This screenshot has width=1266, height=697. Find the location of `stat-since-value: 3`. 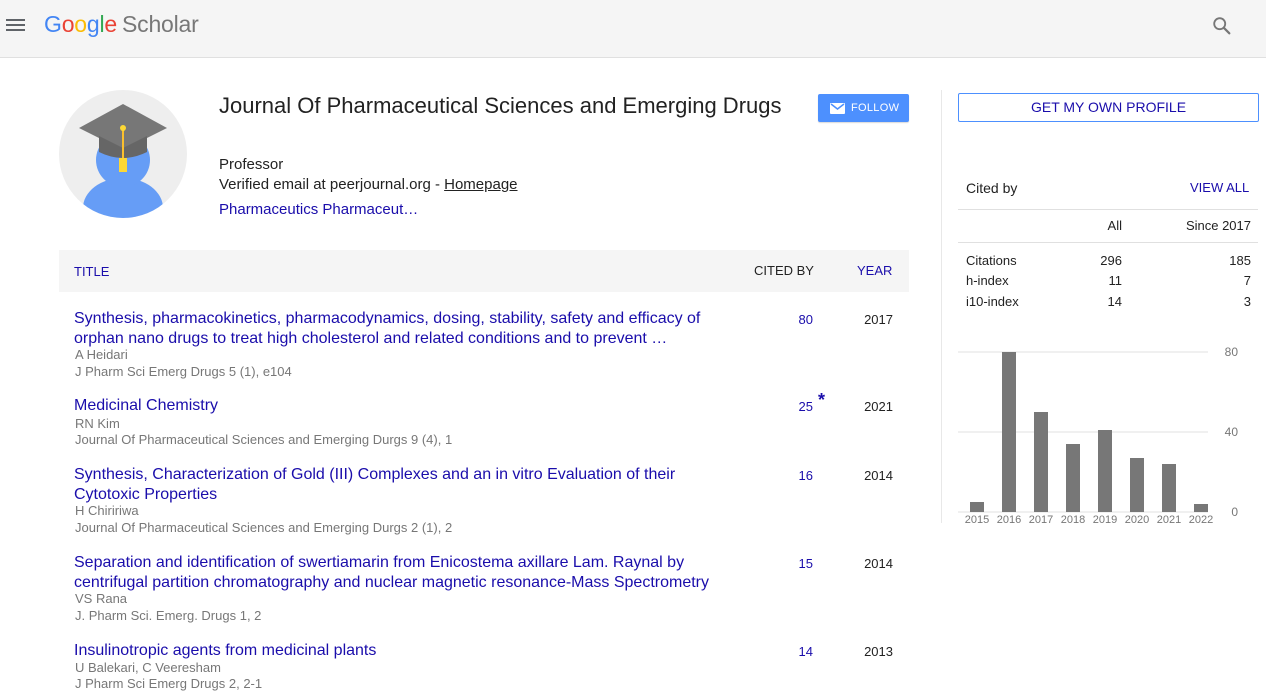

stat-since-value: 3 is located at coordinates (1247, 301).